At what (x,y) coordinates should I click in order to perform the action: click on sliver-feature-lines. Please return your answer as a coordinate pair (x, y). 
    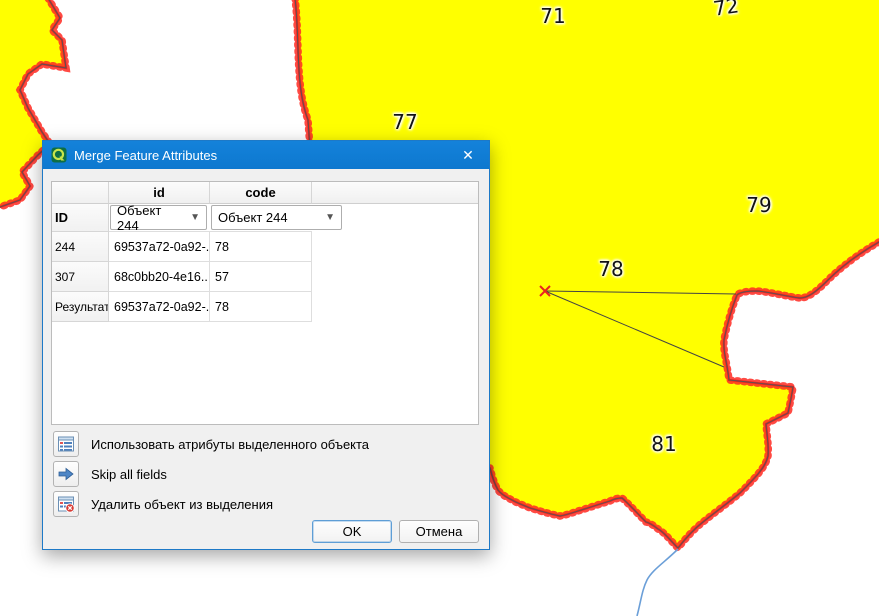
    Looking at the image, I should click on (640, 329).